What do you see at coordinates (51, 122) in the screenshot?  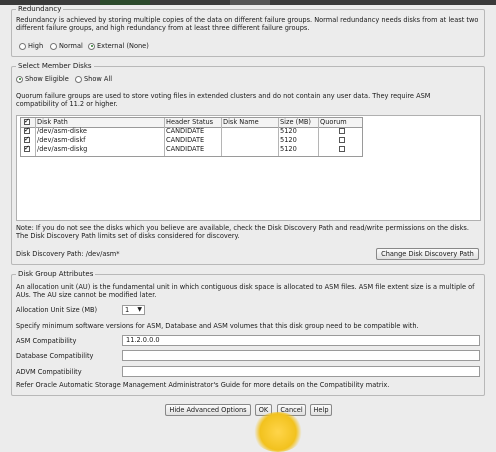 I see `col-disk-path: Disk Path` at bounding box center [51, 122].